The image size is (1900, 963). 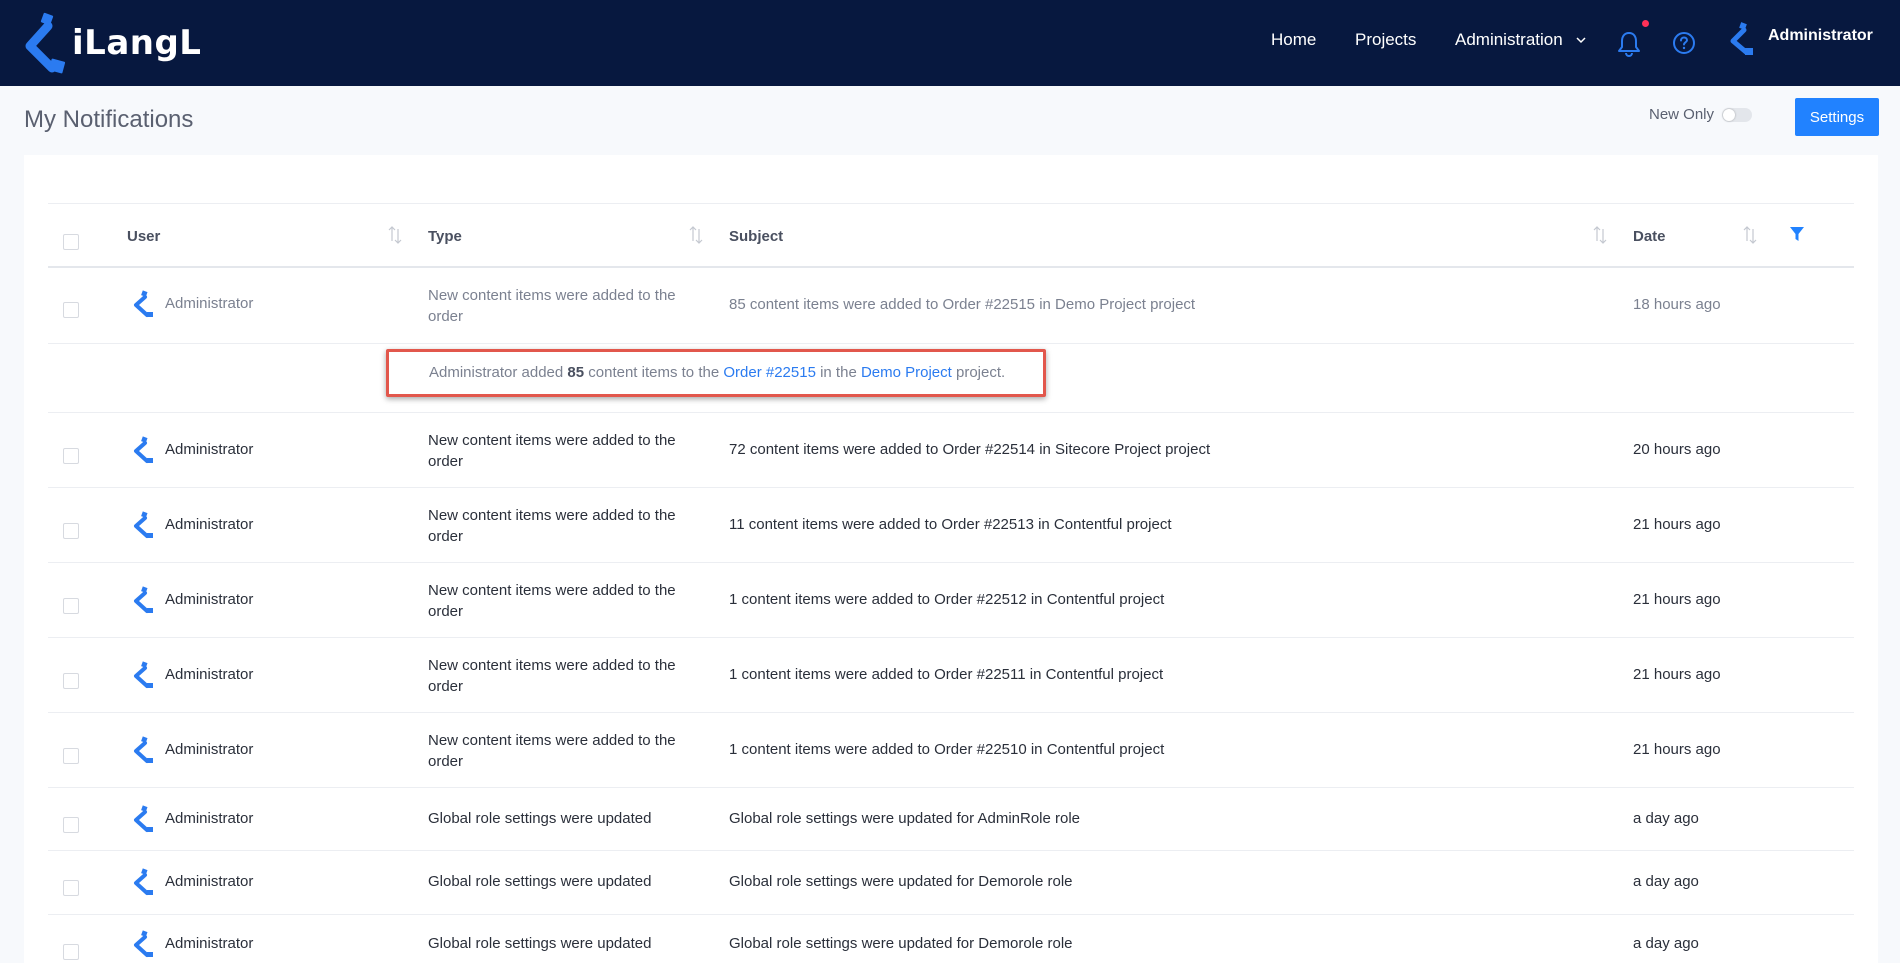 I want to click on current-user-name: Administrator, so click(x=1820, y=35).